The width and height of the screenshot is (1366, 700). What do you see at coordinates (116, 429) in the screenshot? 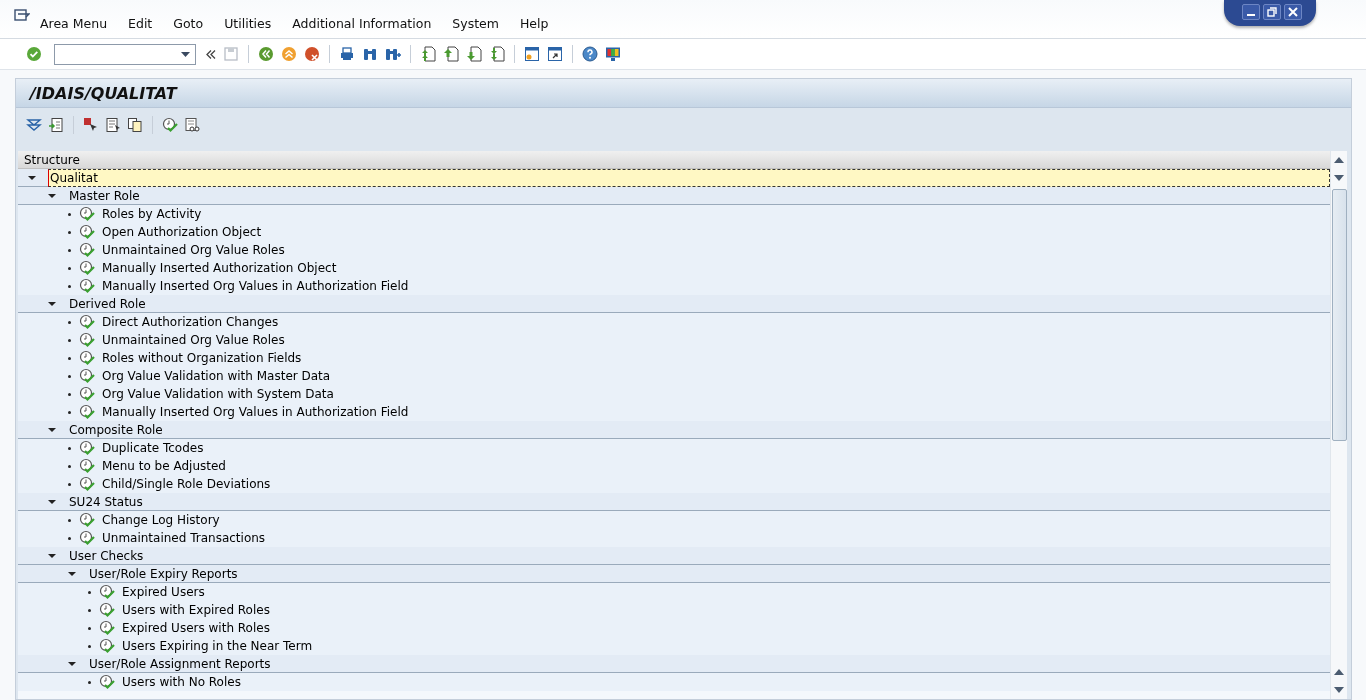
I see `tree-node: Composite Role` at bounding box center [116, 429].